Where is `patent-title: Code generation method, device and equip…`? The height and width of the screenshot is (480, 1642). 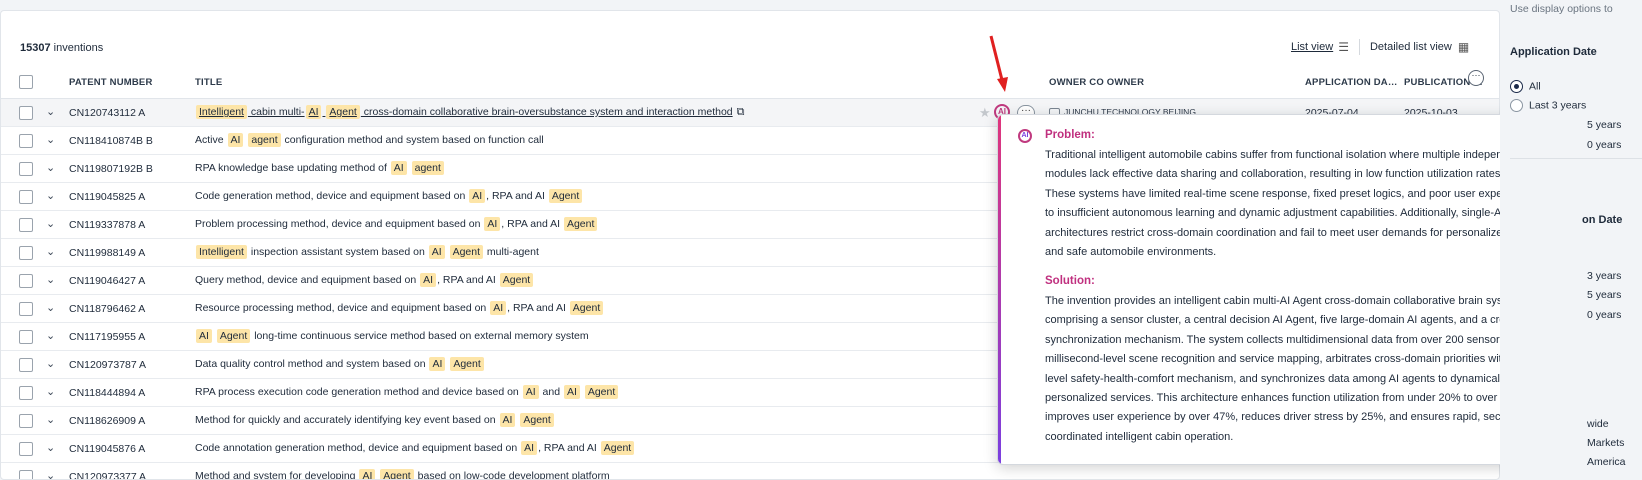
patent-title: Code generation method, device and equip… is located at coordinates (389, 196).